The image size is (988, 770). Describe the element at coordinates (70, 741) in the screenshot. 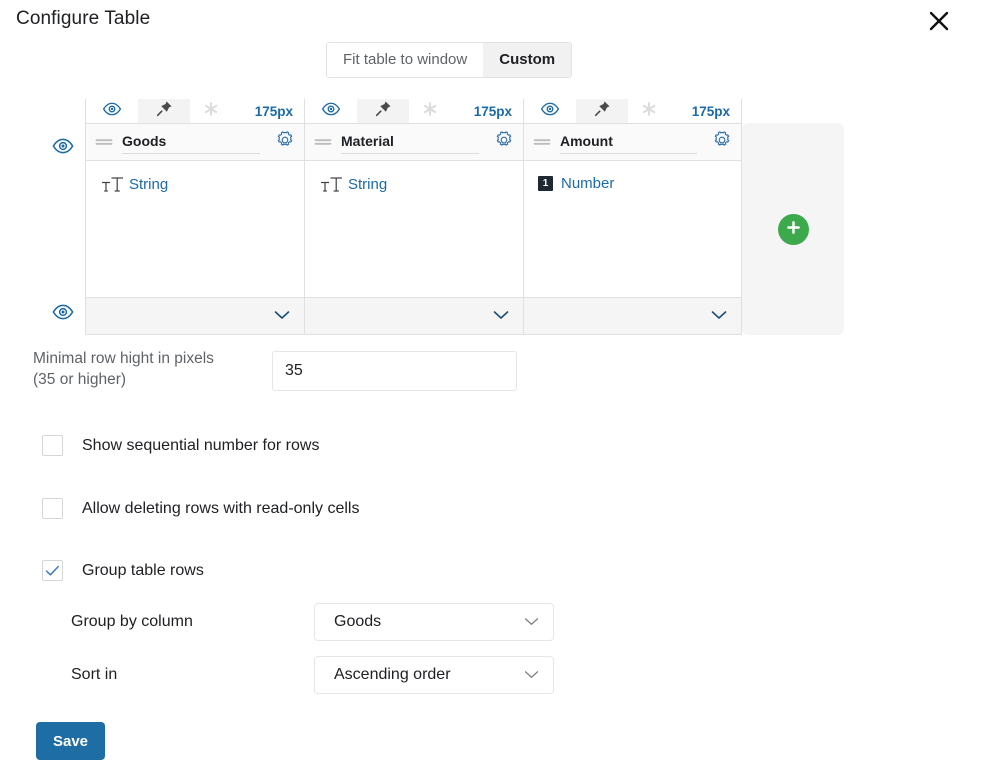

I see `save-button: Save` at that location.